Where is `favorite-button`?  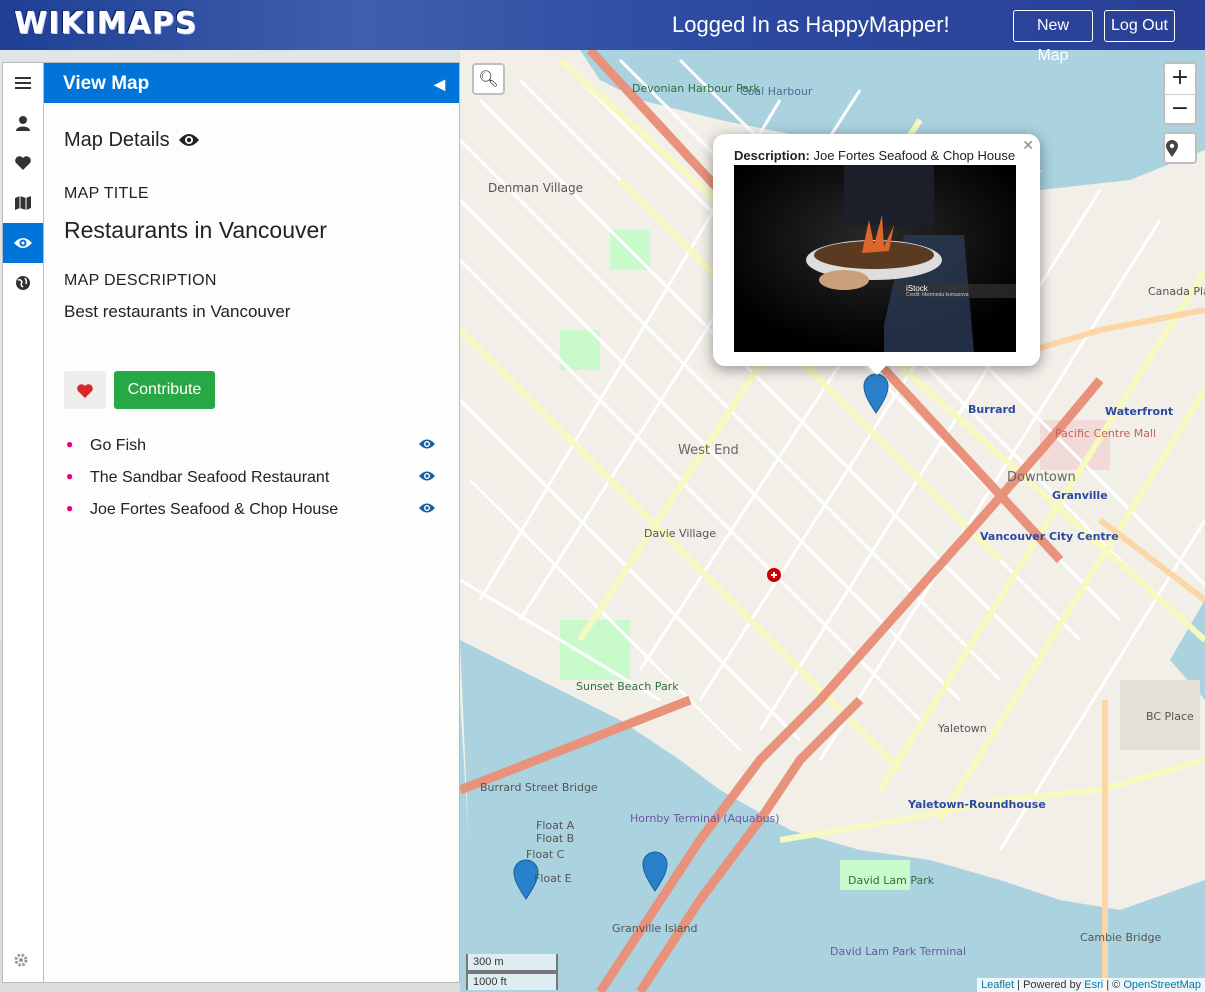
favorite-button is located at coordinates (85, 390).